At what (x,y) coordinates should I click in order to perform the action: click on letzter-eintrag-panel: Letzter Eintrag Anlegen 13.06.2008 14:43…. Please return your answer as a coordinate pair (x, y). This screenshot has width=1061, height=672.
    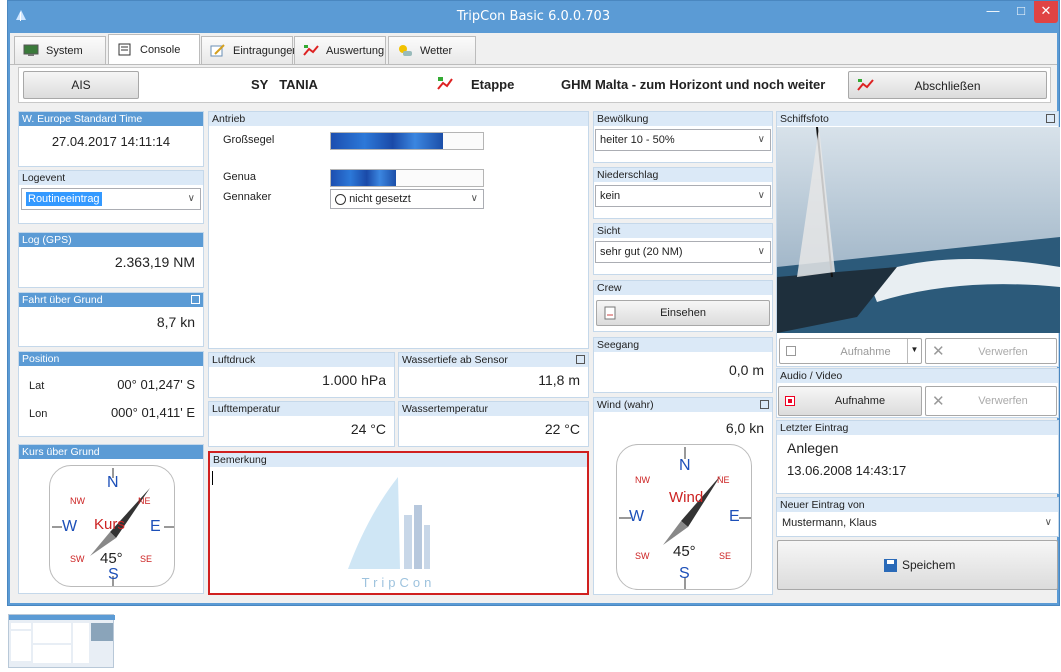
    Looking at the image, I should click on (917, 457).